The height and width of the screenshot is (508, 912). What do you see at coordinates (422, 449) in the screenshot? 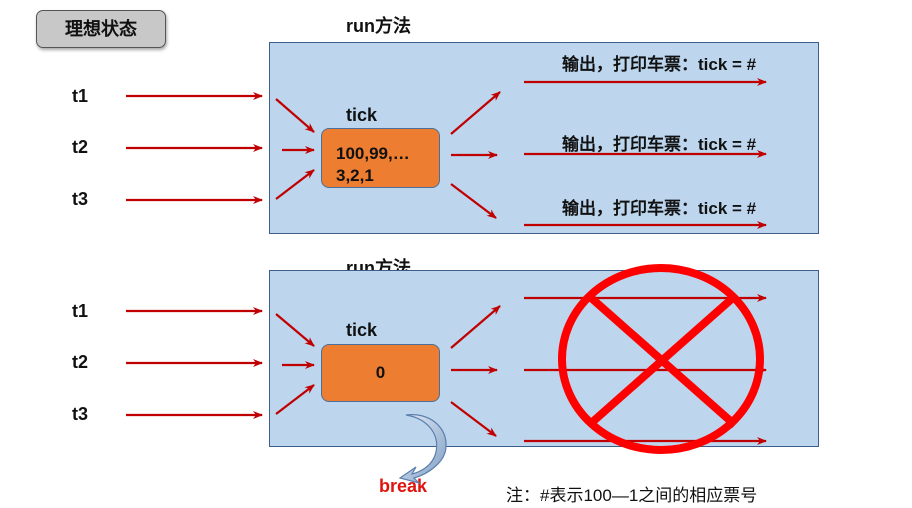
I see `break-curved-arrow` at bounding box center [422, 449].